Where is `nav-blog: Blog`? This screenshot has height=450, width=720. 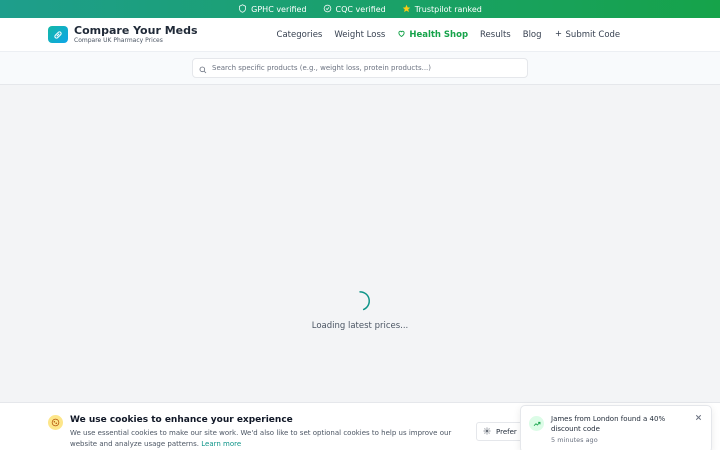 nav-blog: Blog is located at coordinates (532, 35).